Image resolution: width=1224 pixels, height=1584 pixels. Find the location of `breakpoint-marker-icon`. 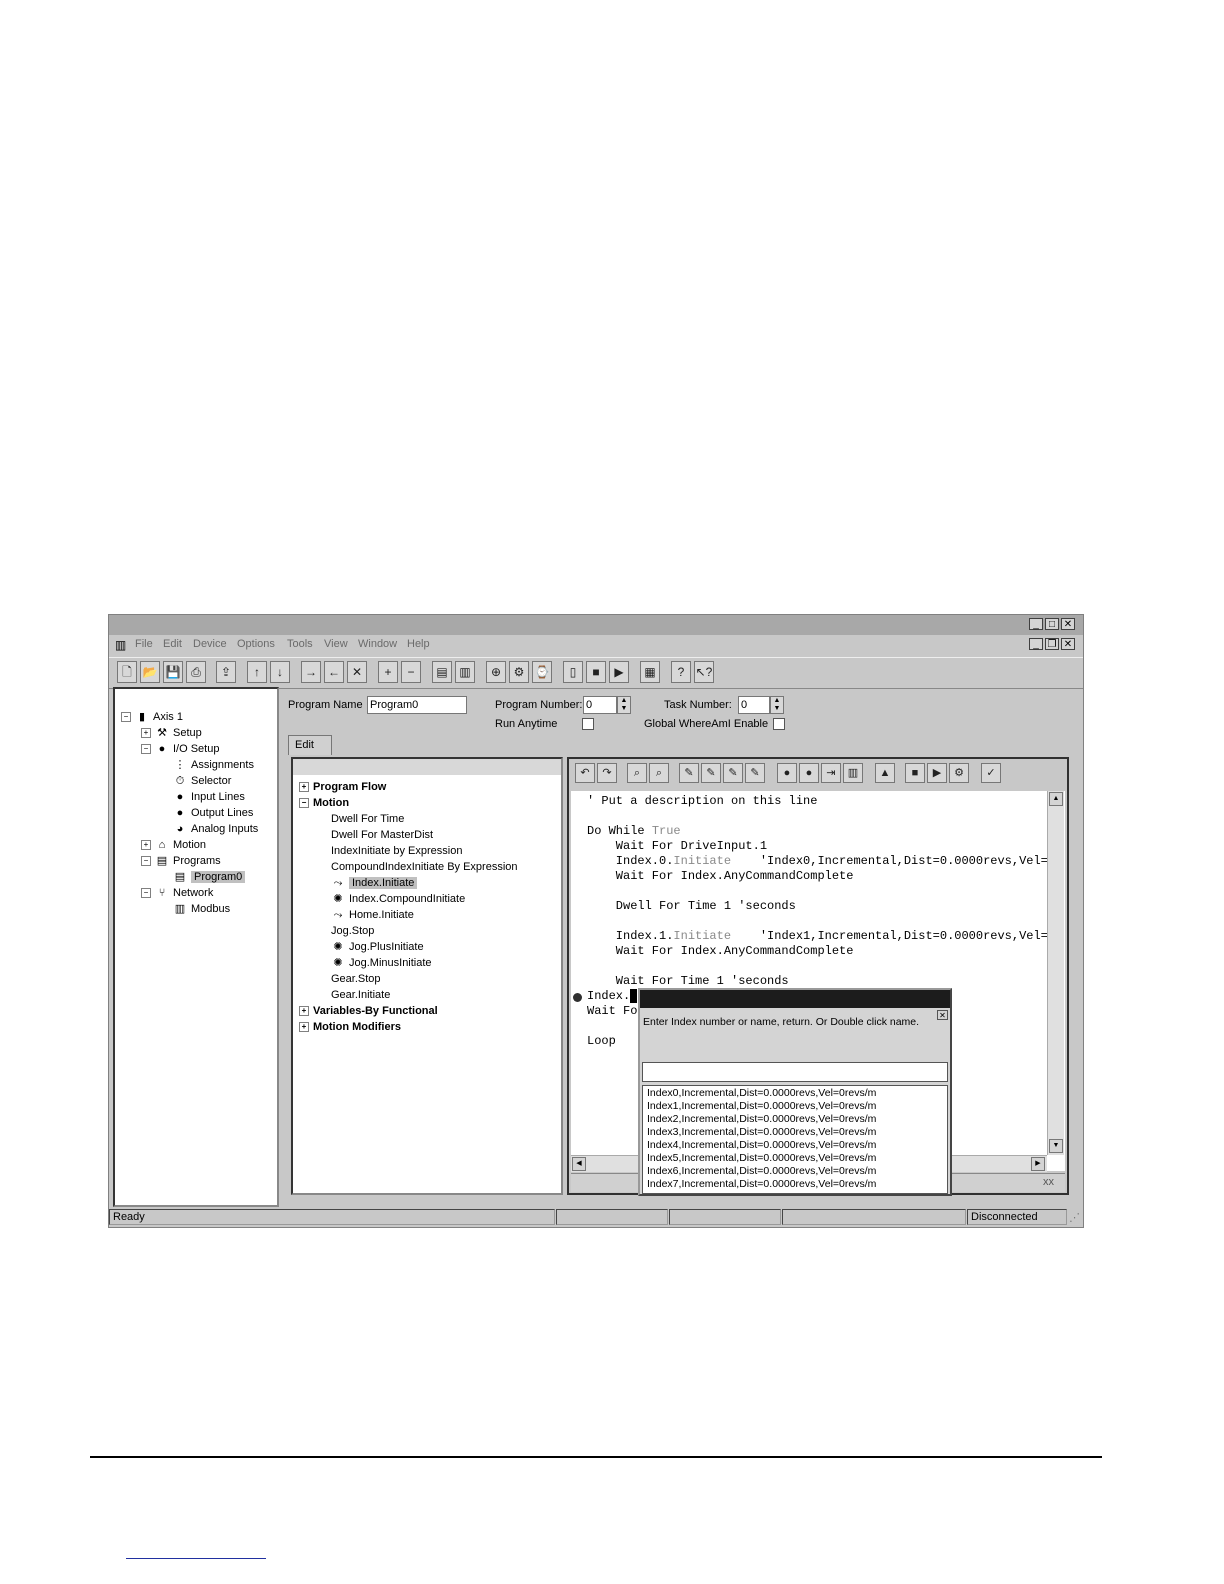

breakpoint-marker-icon is located at coordinates (577, 997).